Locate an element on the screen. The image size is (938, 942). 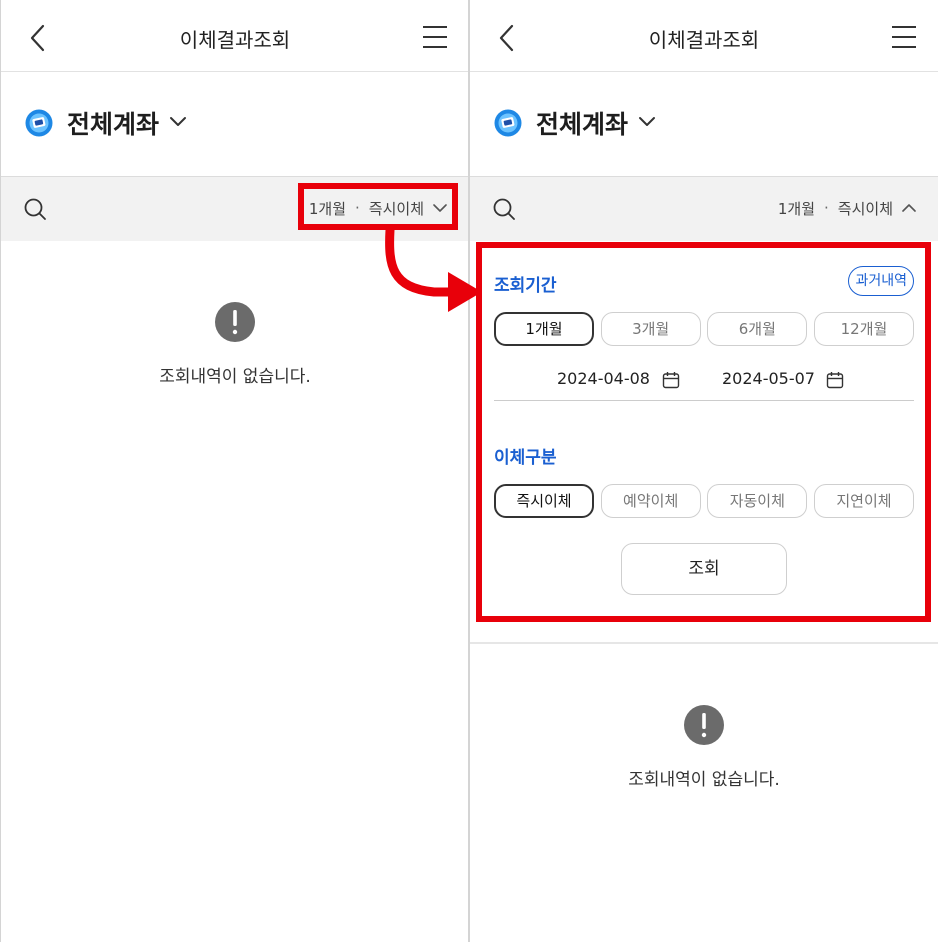
section-divider is located at coordinates (704, 643).